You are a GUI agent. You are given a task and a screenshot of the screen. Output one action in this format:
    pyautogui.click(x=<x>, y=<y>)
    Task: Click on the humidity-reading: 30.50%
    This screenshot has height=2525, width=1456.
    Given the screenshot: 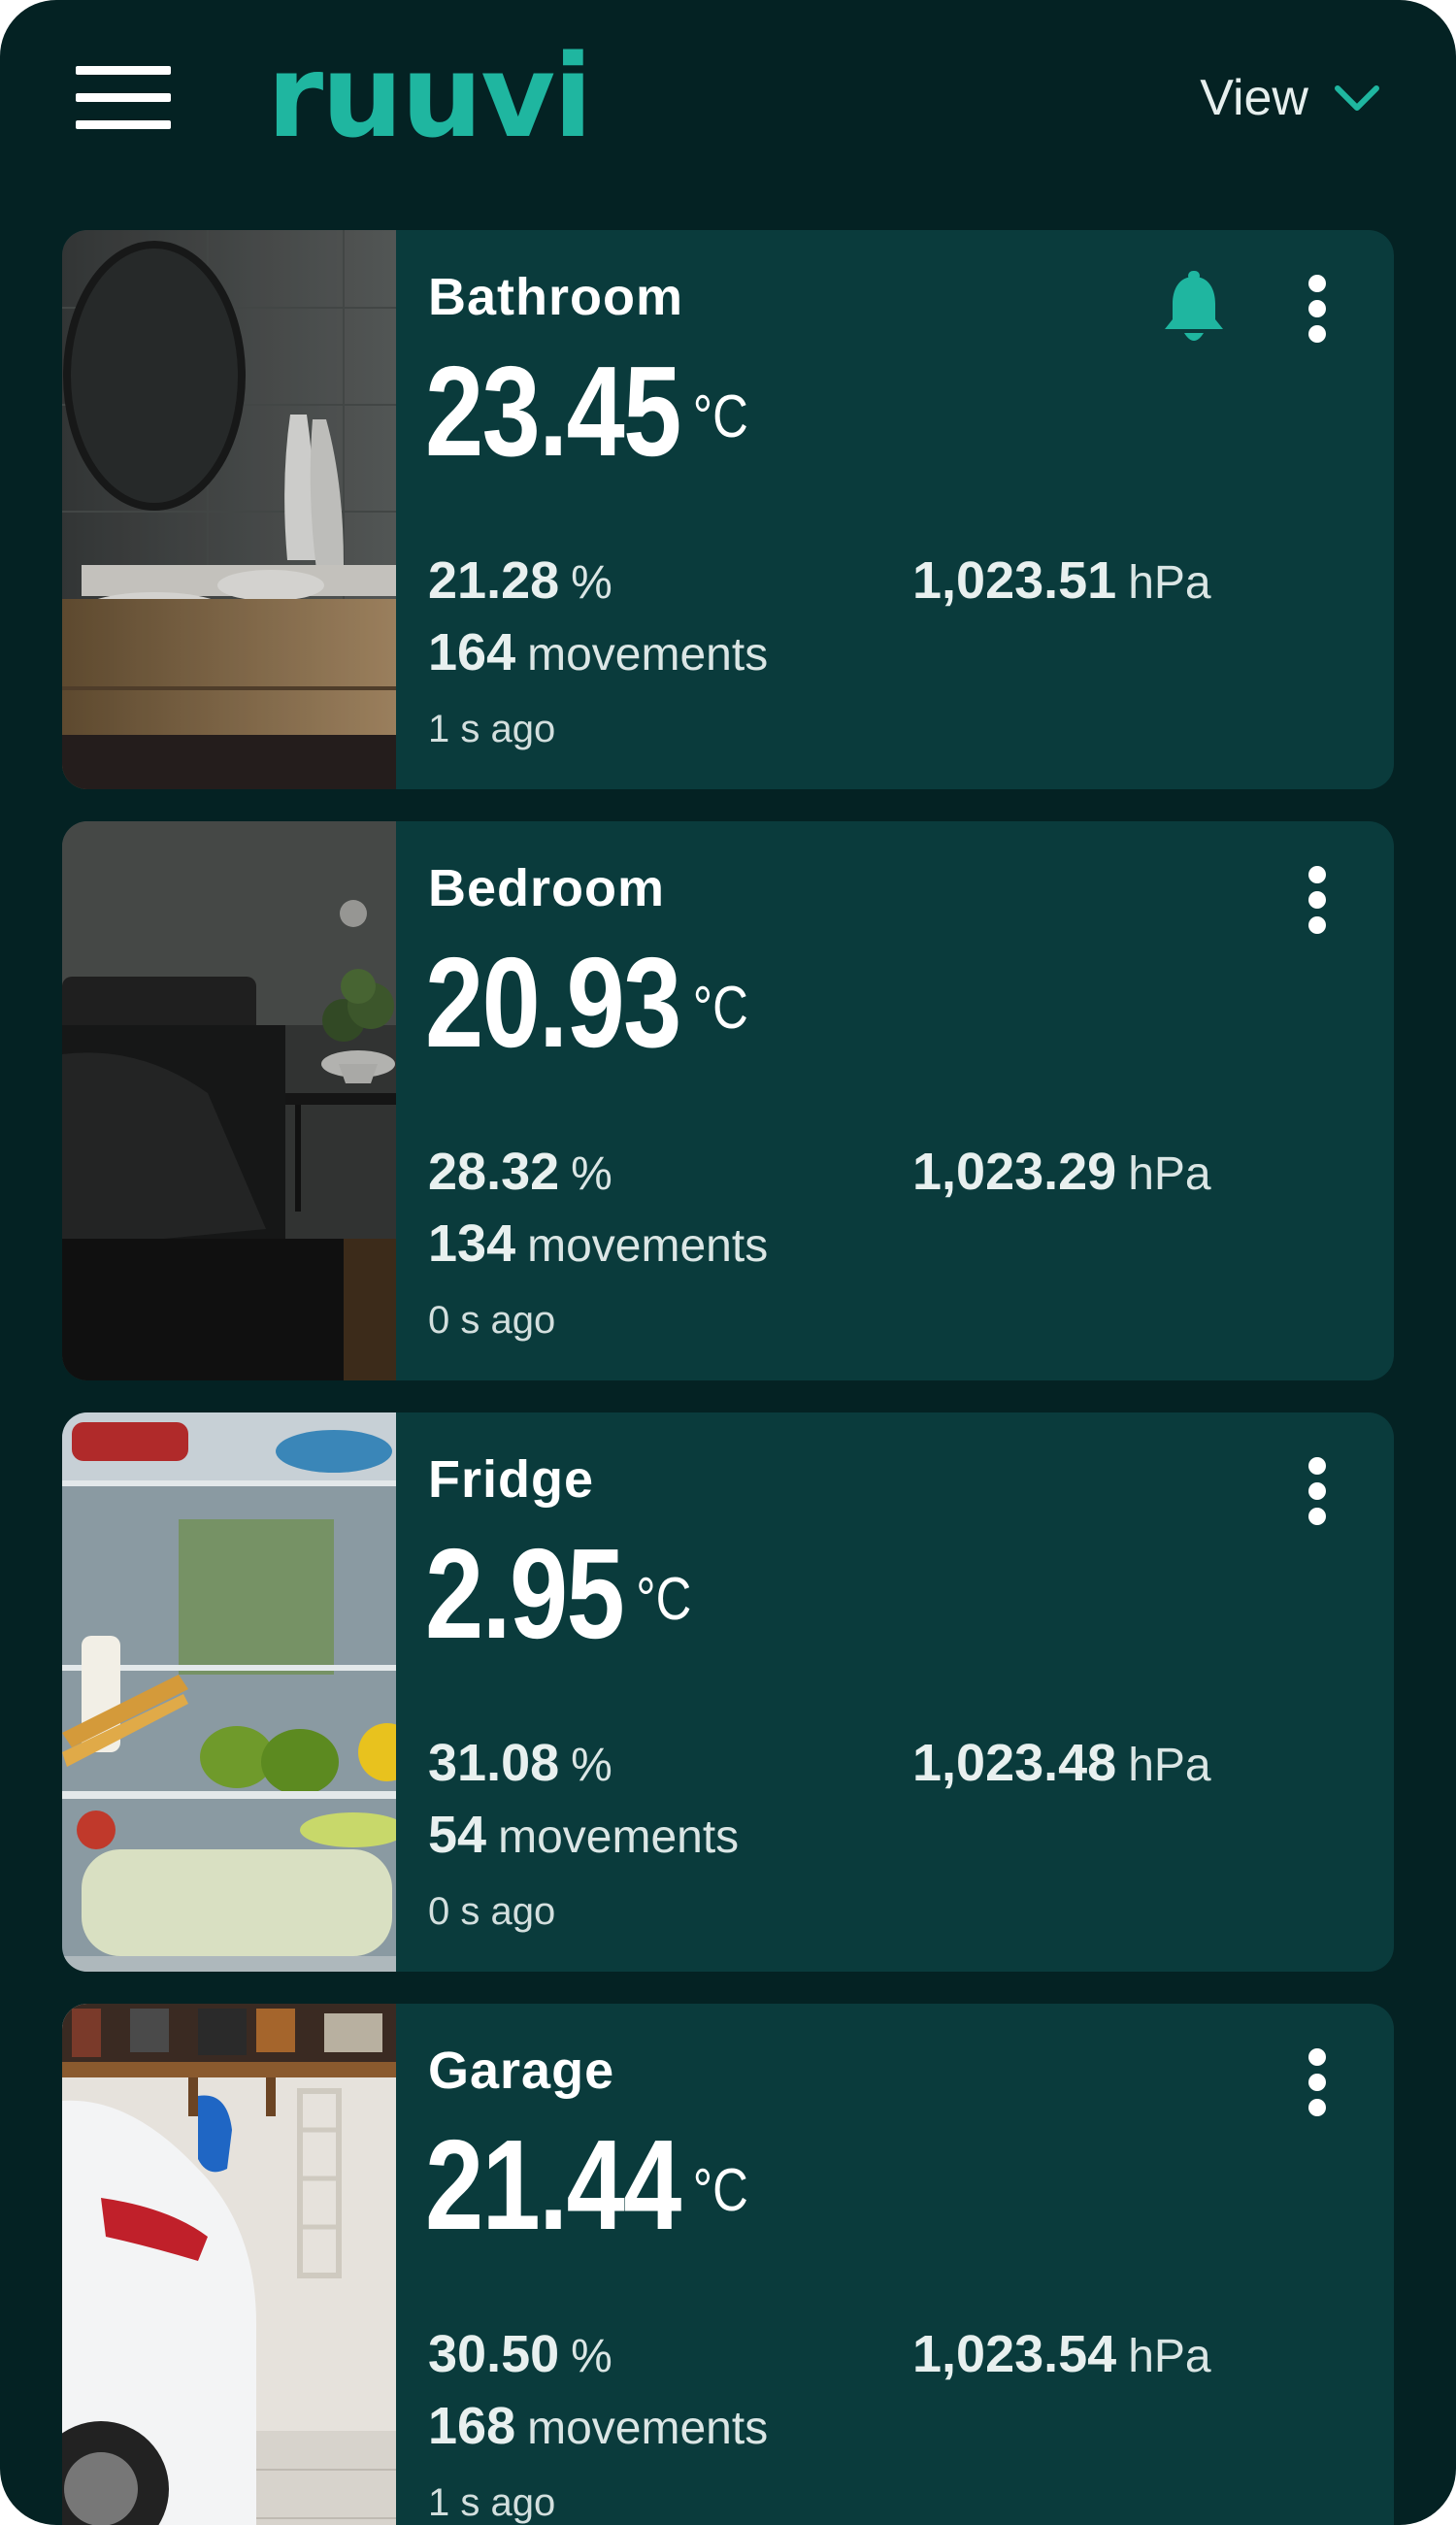 What is the action you would take?
    pyautogui.click(x=520, y=2354)
    